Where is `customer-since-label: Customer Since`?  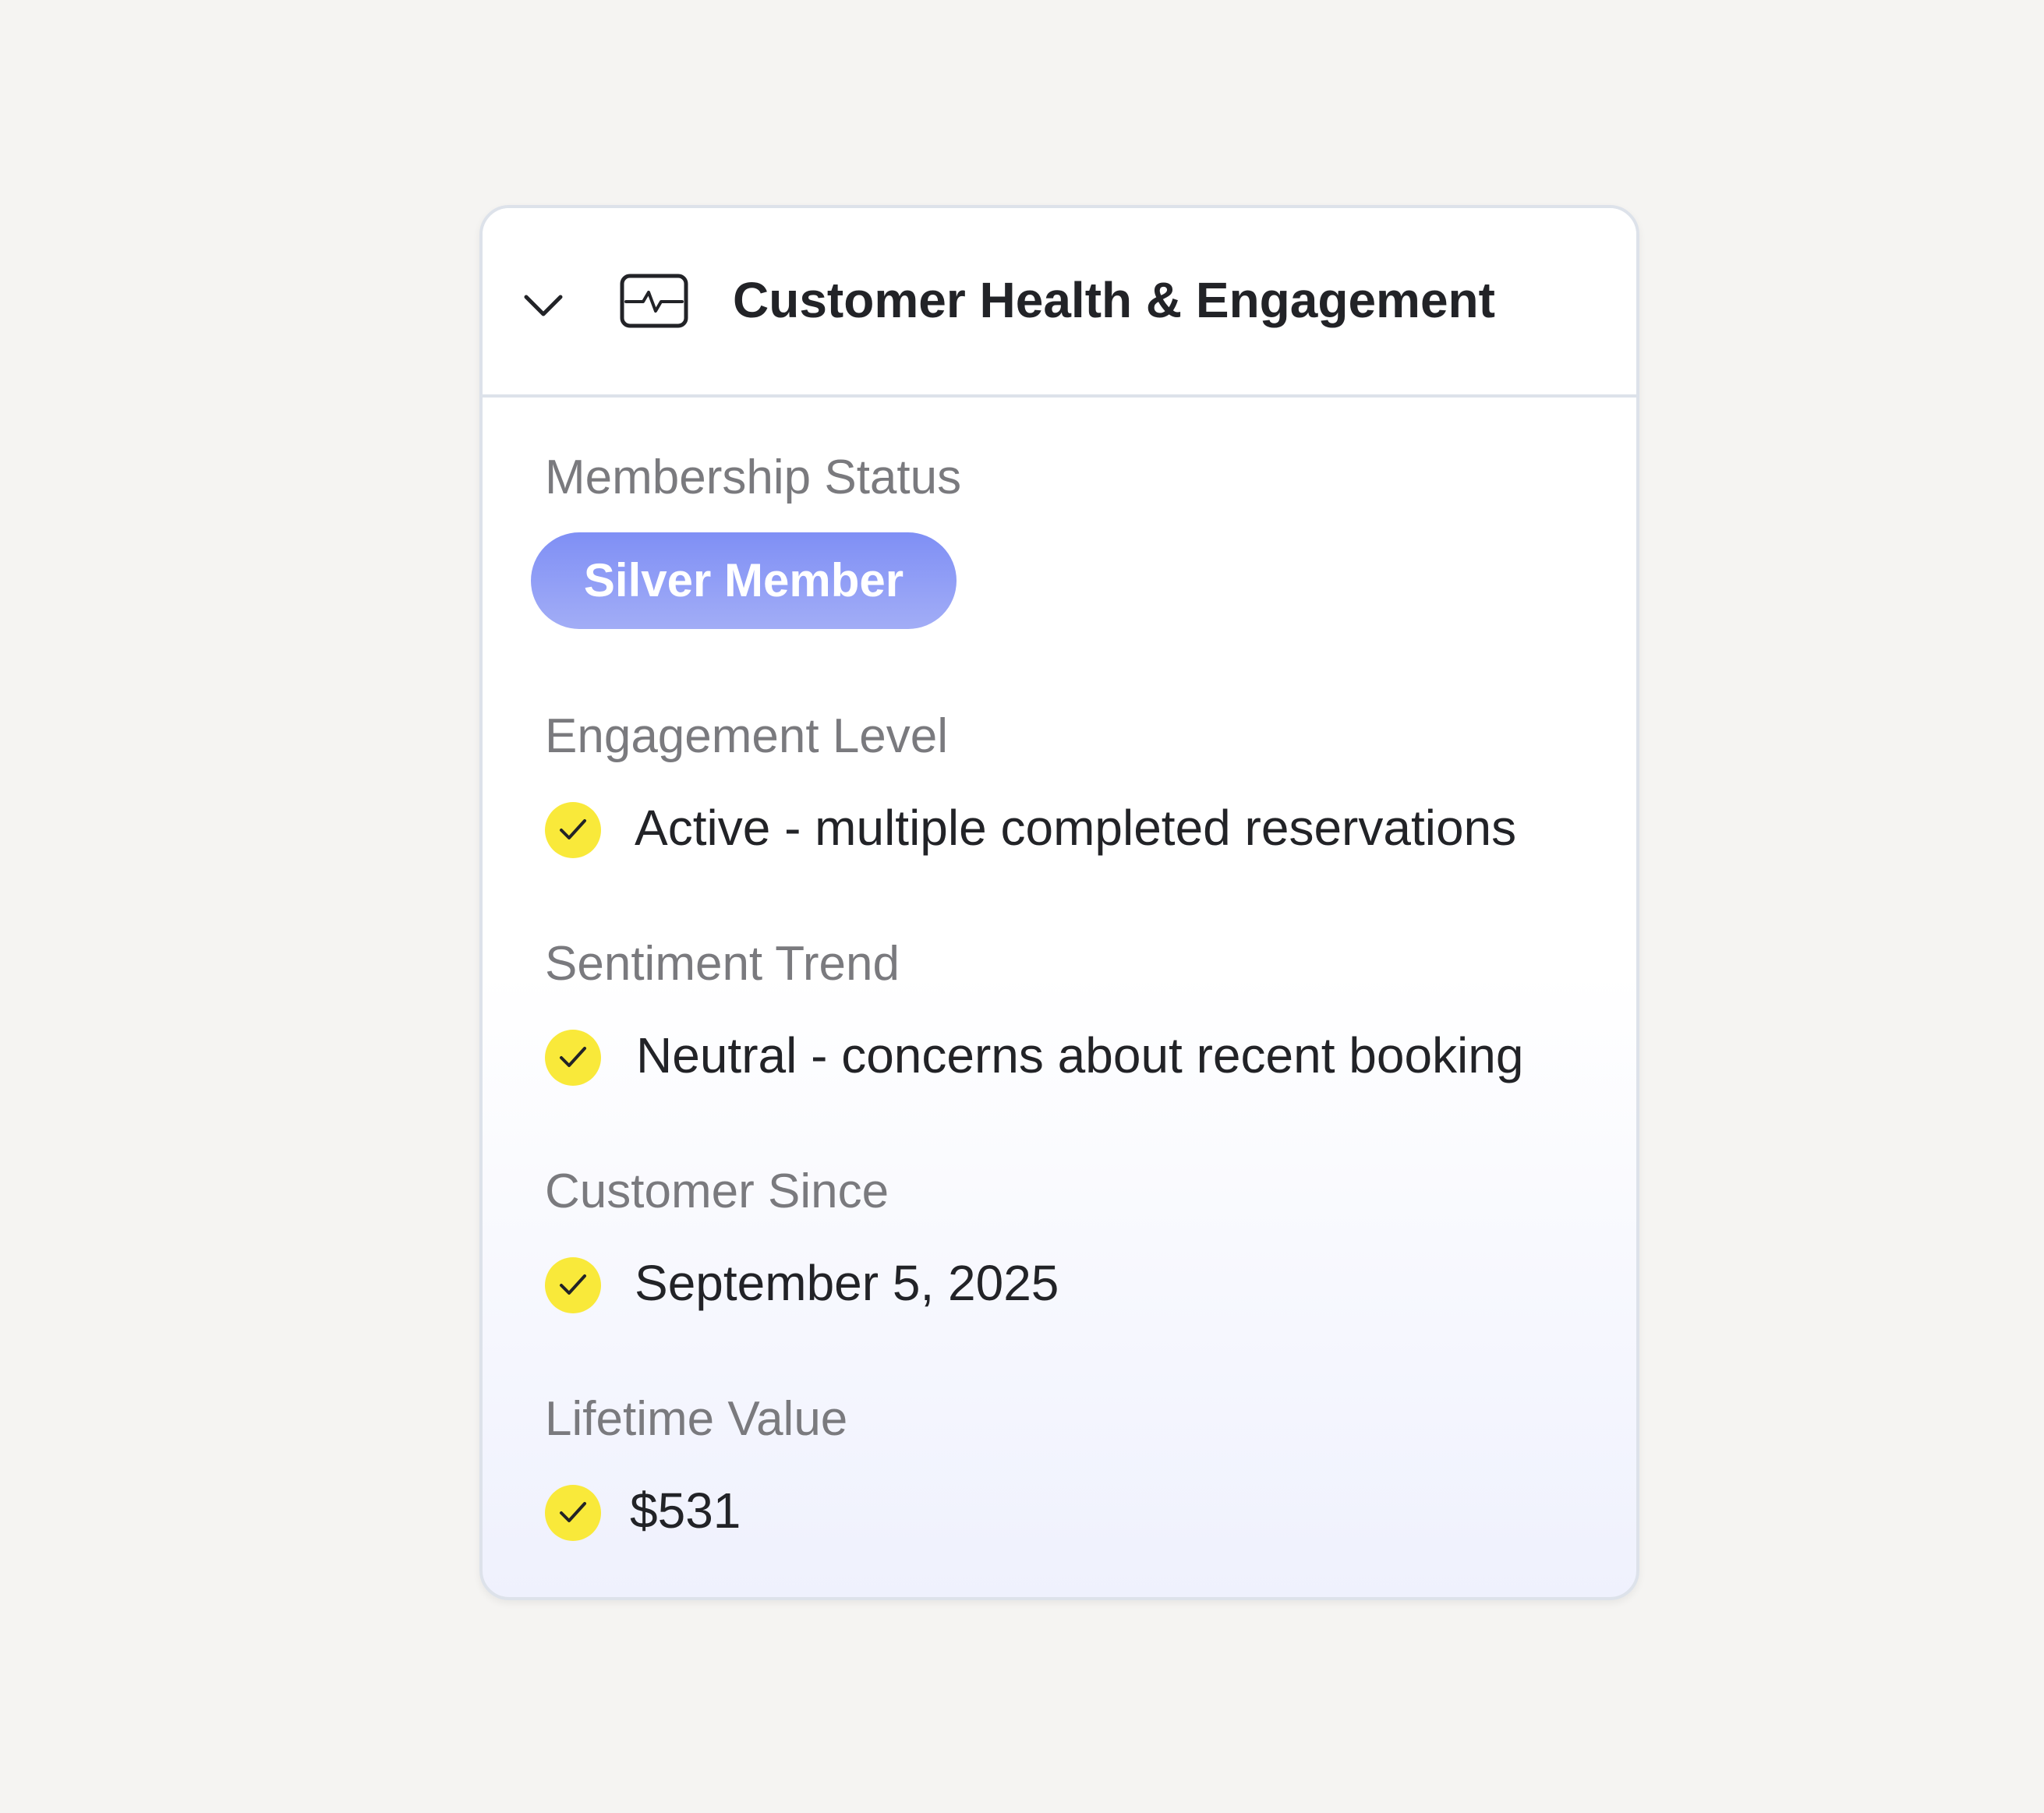
customer-since-label: Customer Since is located at coordinates (717, 1191).